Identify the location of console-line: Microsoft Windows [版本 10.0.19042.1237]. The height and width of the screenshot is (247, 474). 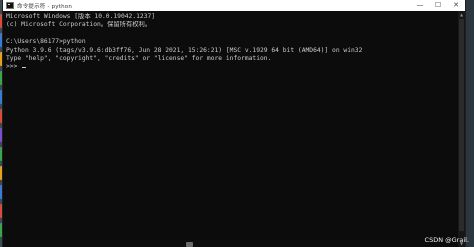
(81, 16).